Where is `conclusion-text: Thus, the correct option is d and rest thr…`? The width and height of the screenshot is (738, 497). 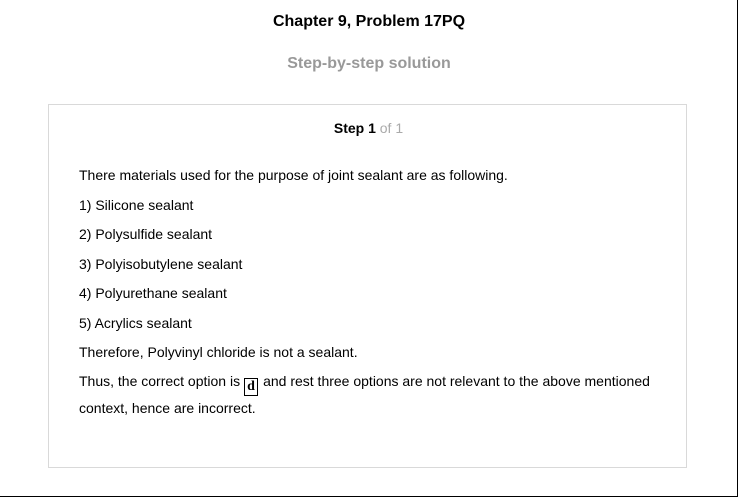 conclusion-text: Thus, the correct option is d and rest thr… is located at coordinates (369, 395).